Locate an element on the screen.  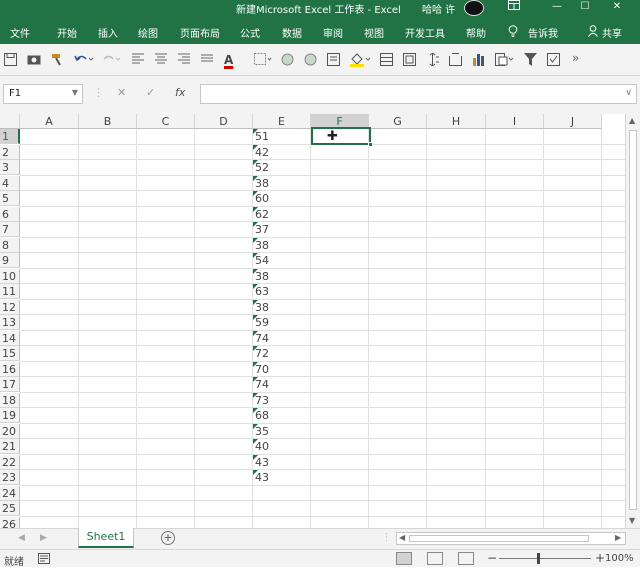
row-header-17: 17 is located at coordinates (10, 384).